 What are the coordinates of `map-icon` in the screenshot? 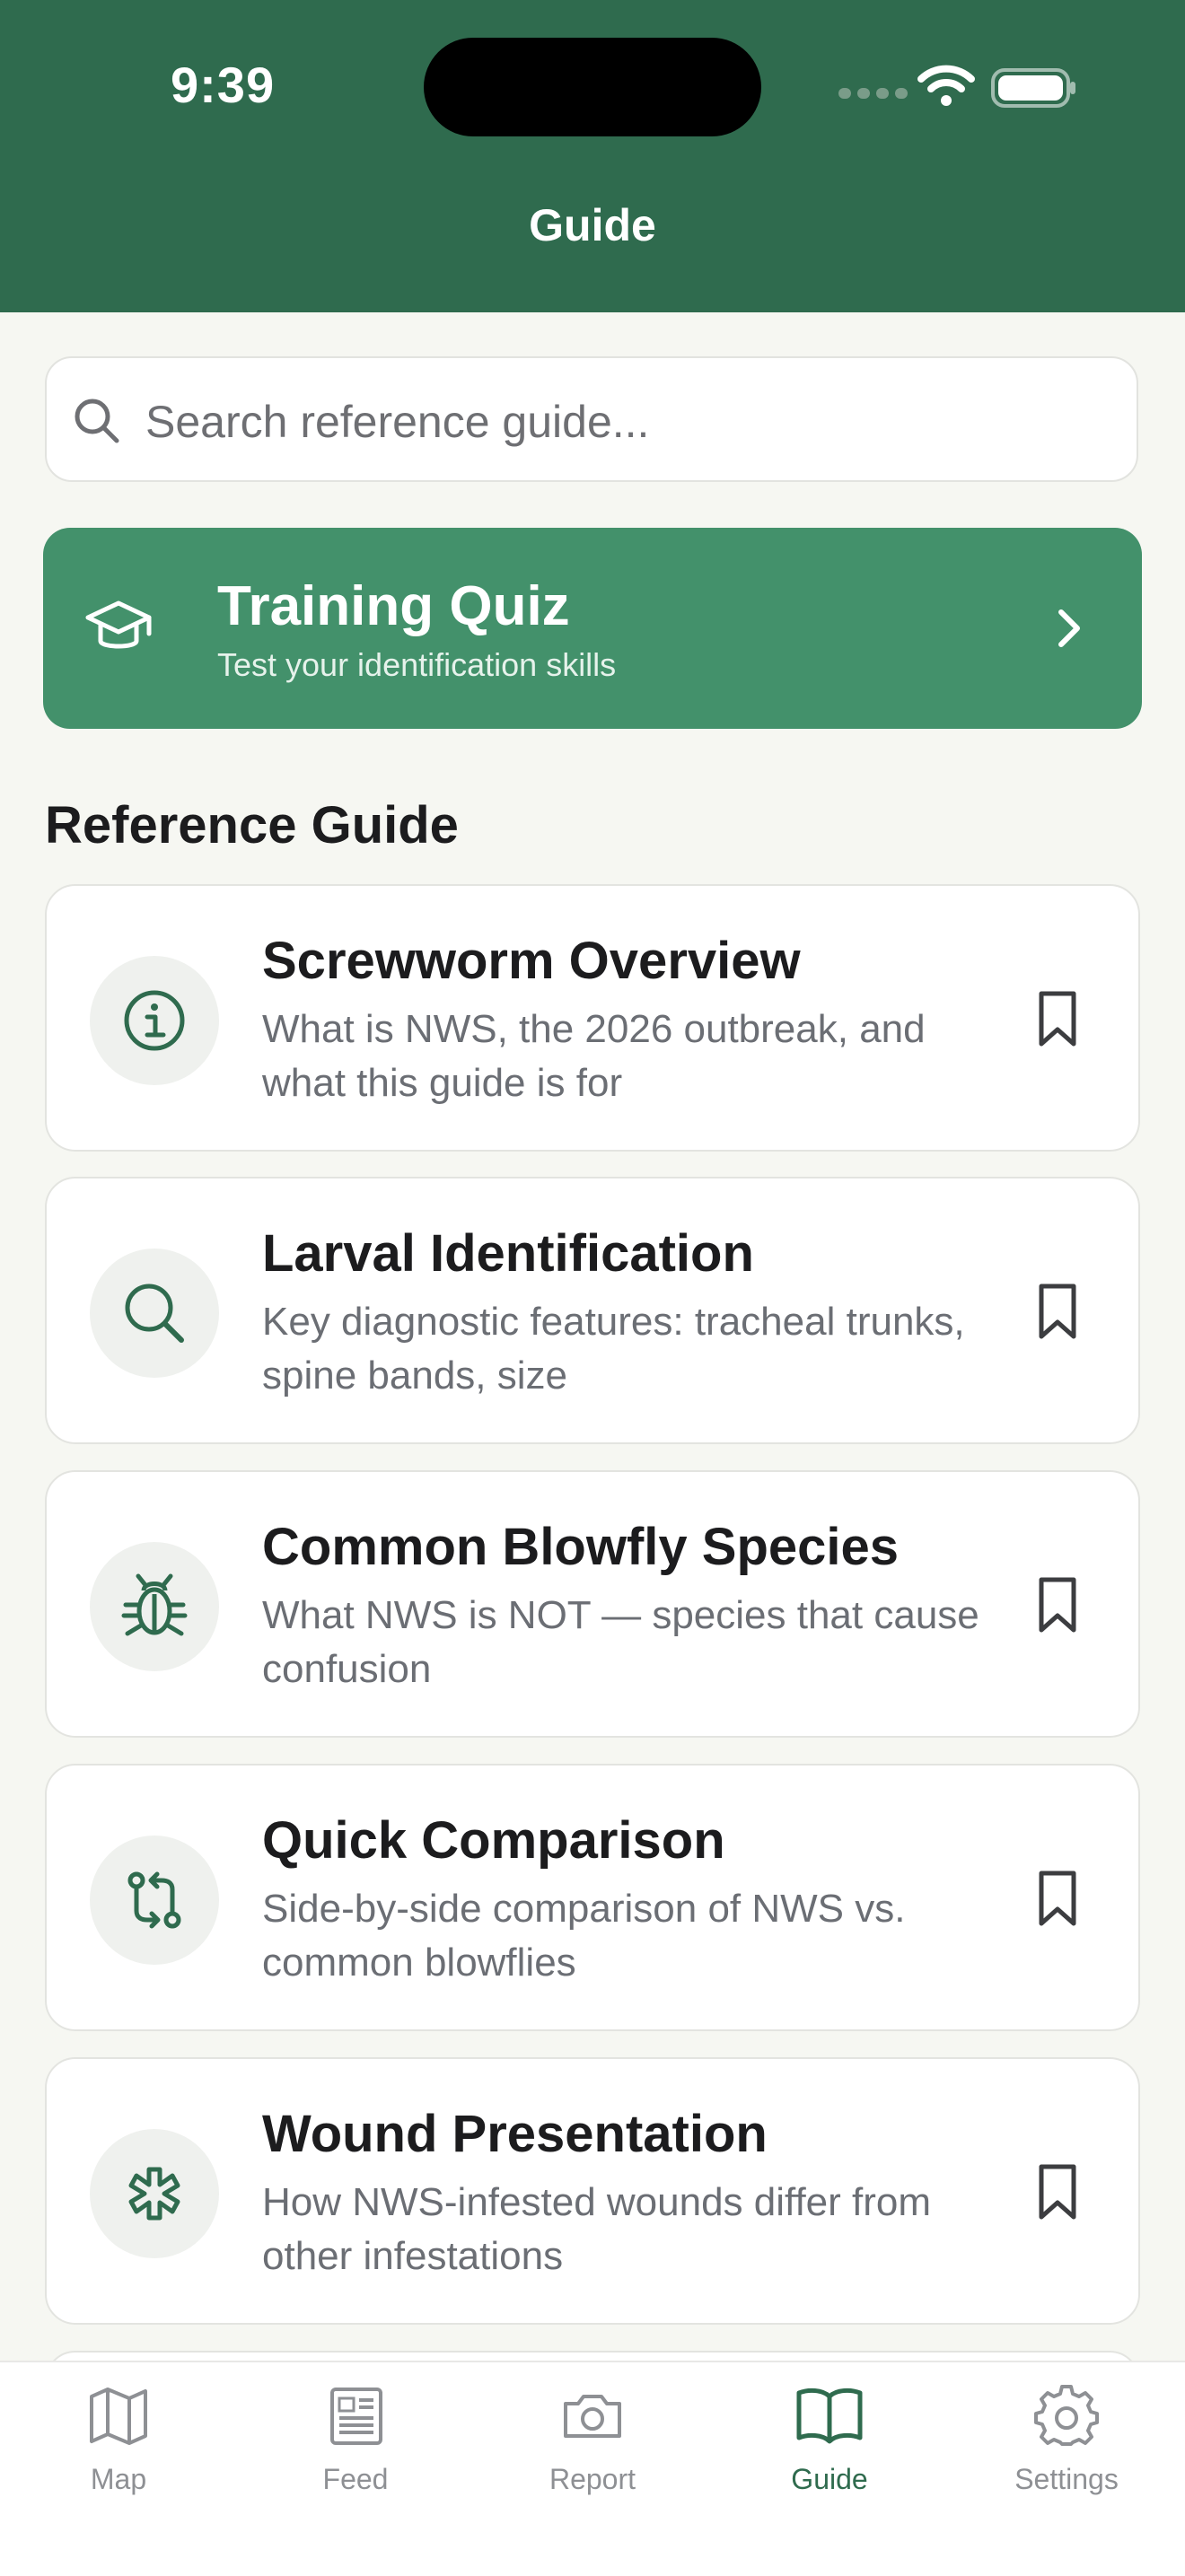 It's located at (118, 2416).